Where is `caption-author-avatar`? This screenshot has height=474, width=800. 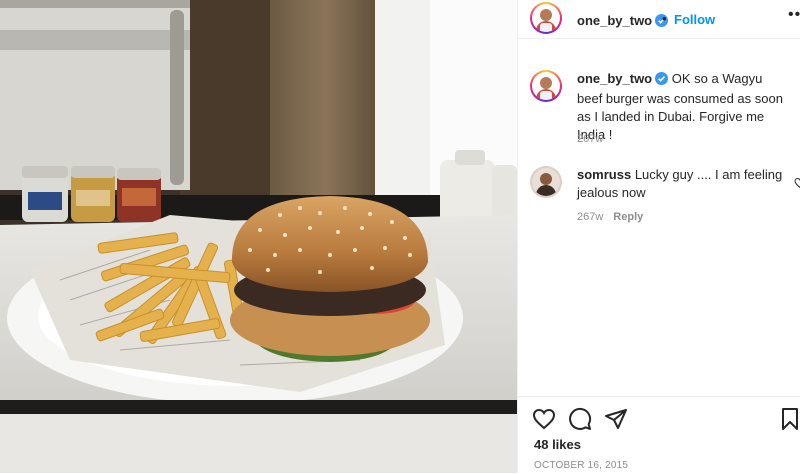
caption-author-avatar is located at coordinates (546, 86).